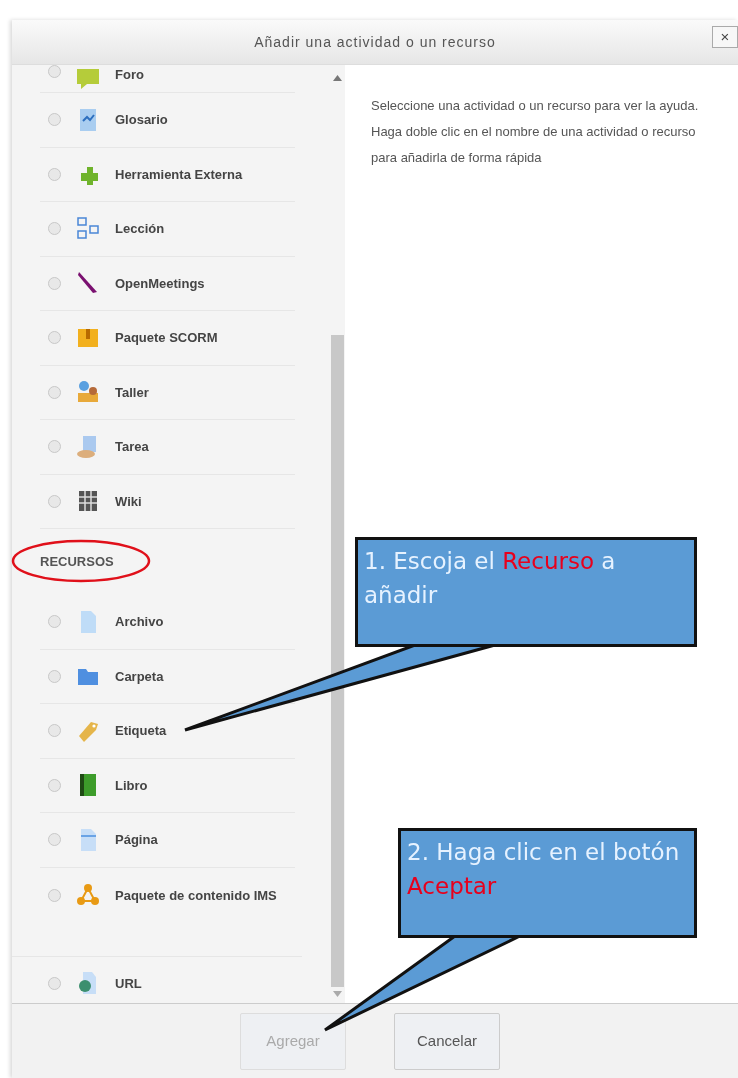  I want to click on option-label: Foro, so click(129, 75).